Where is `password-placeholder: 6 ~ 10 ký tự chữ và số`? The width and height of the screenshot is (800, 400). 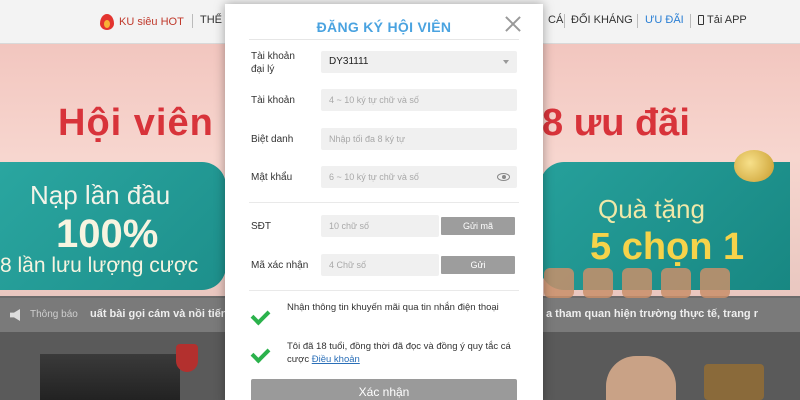
password-placeholder: 6 ~ 10 ký tự chữ và số is located at coordinates (374, 177).